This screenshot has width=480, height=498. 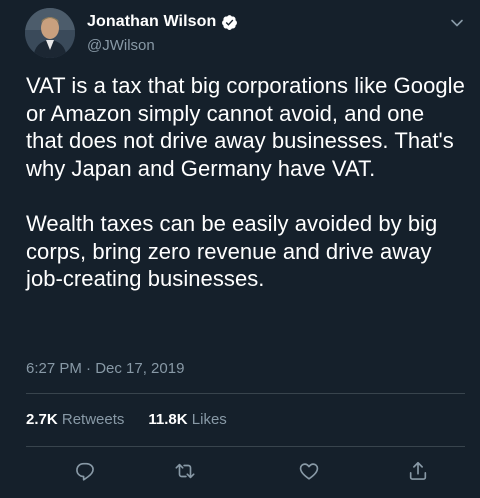 I want to click on author-name-row: Jonathan Wilson, so click(x=162, y=22).